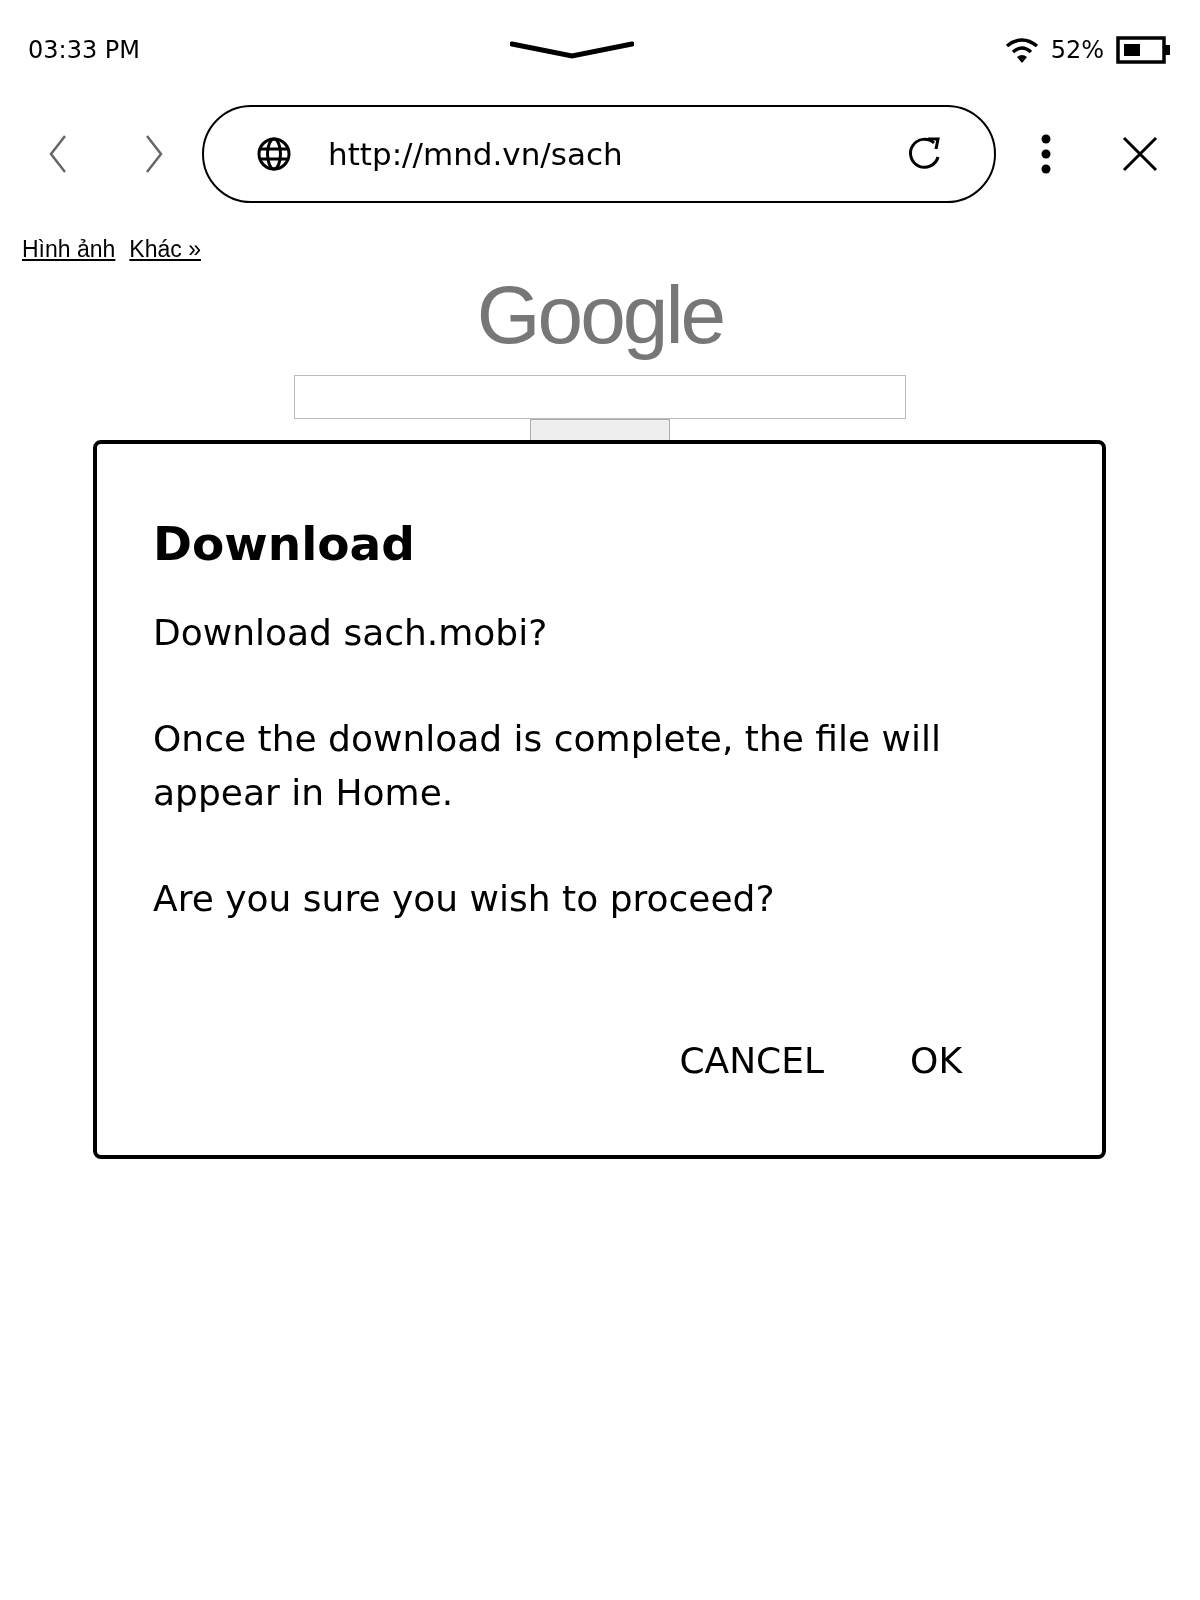 The width and height of the screenshot is (1200, 1600). What do you see at coordinates (351, 633) in the screenshot?
I see `dialog-message: Download sach.mobi?` at bounding box center [351, 633].